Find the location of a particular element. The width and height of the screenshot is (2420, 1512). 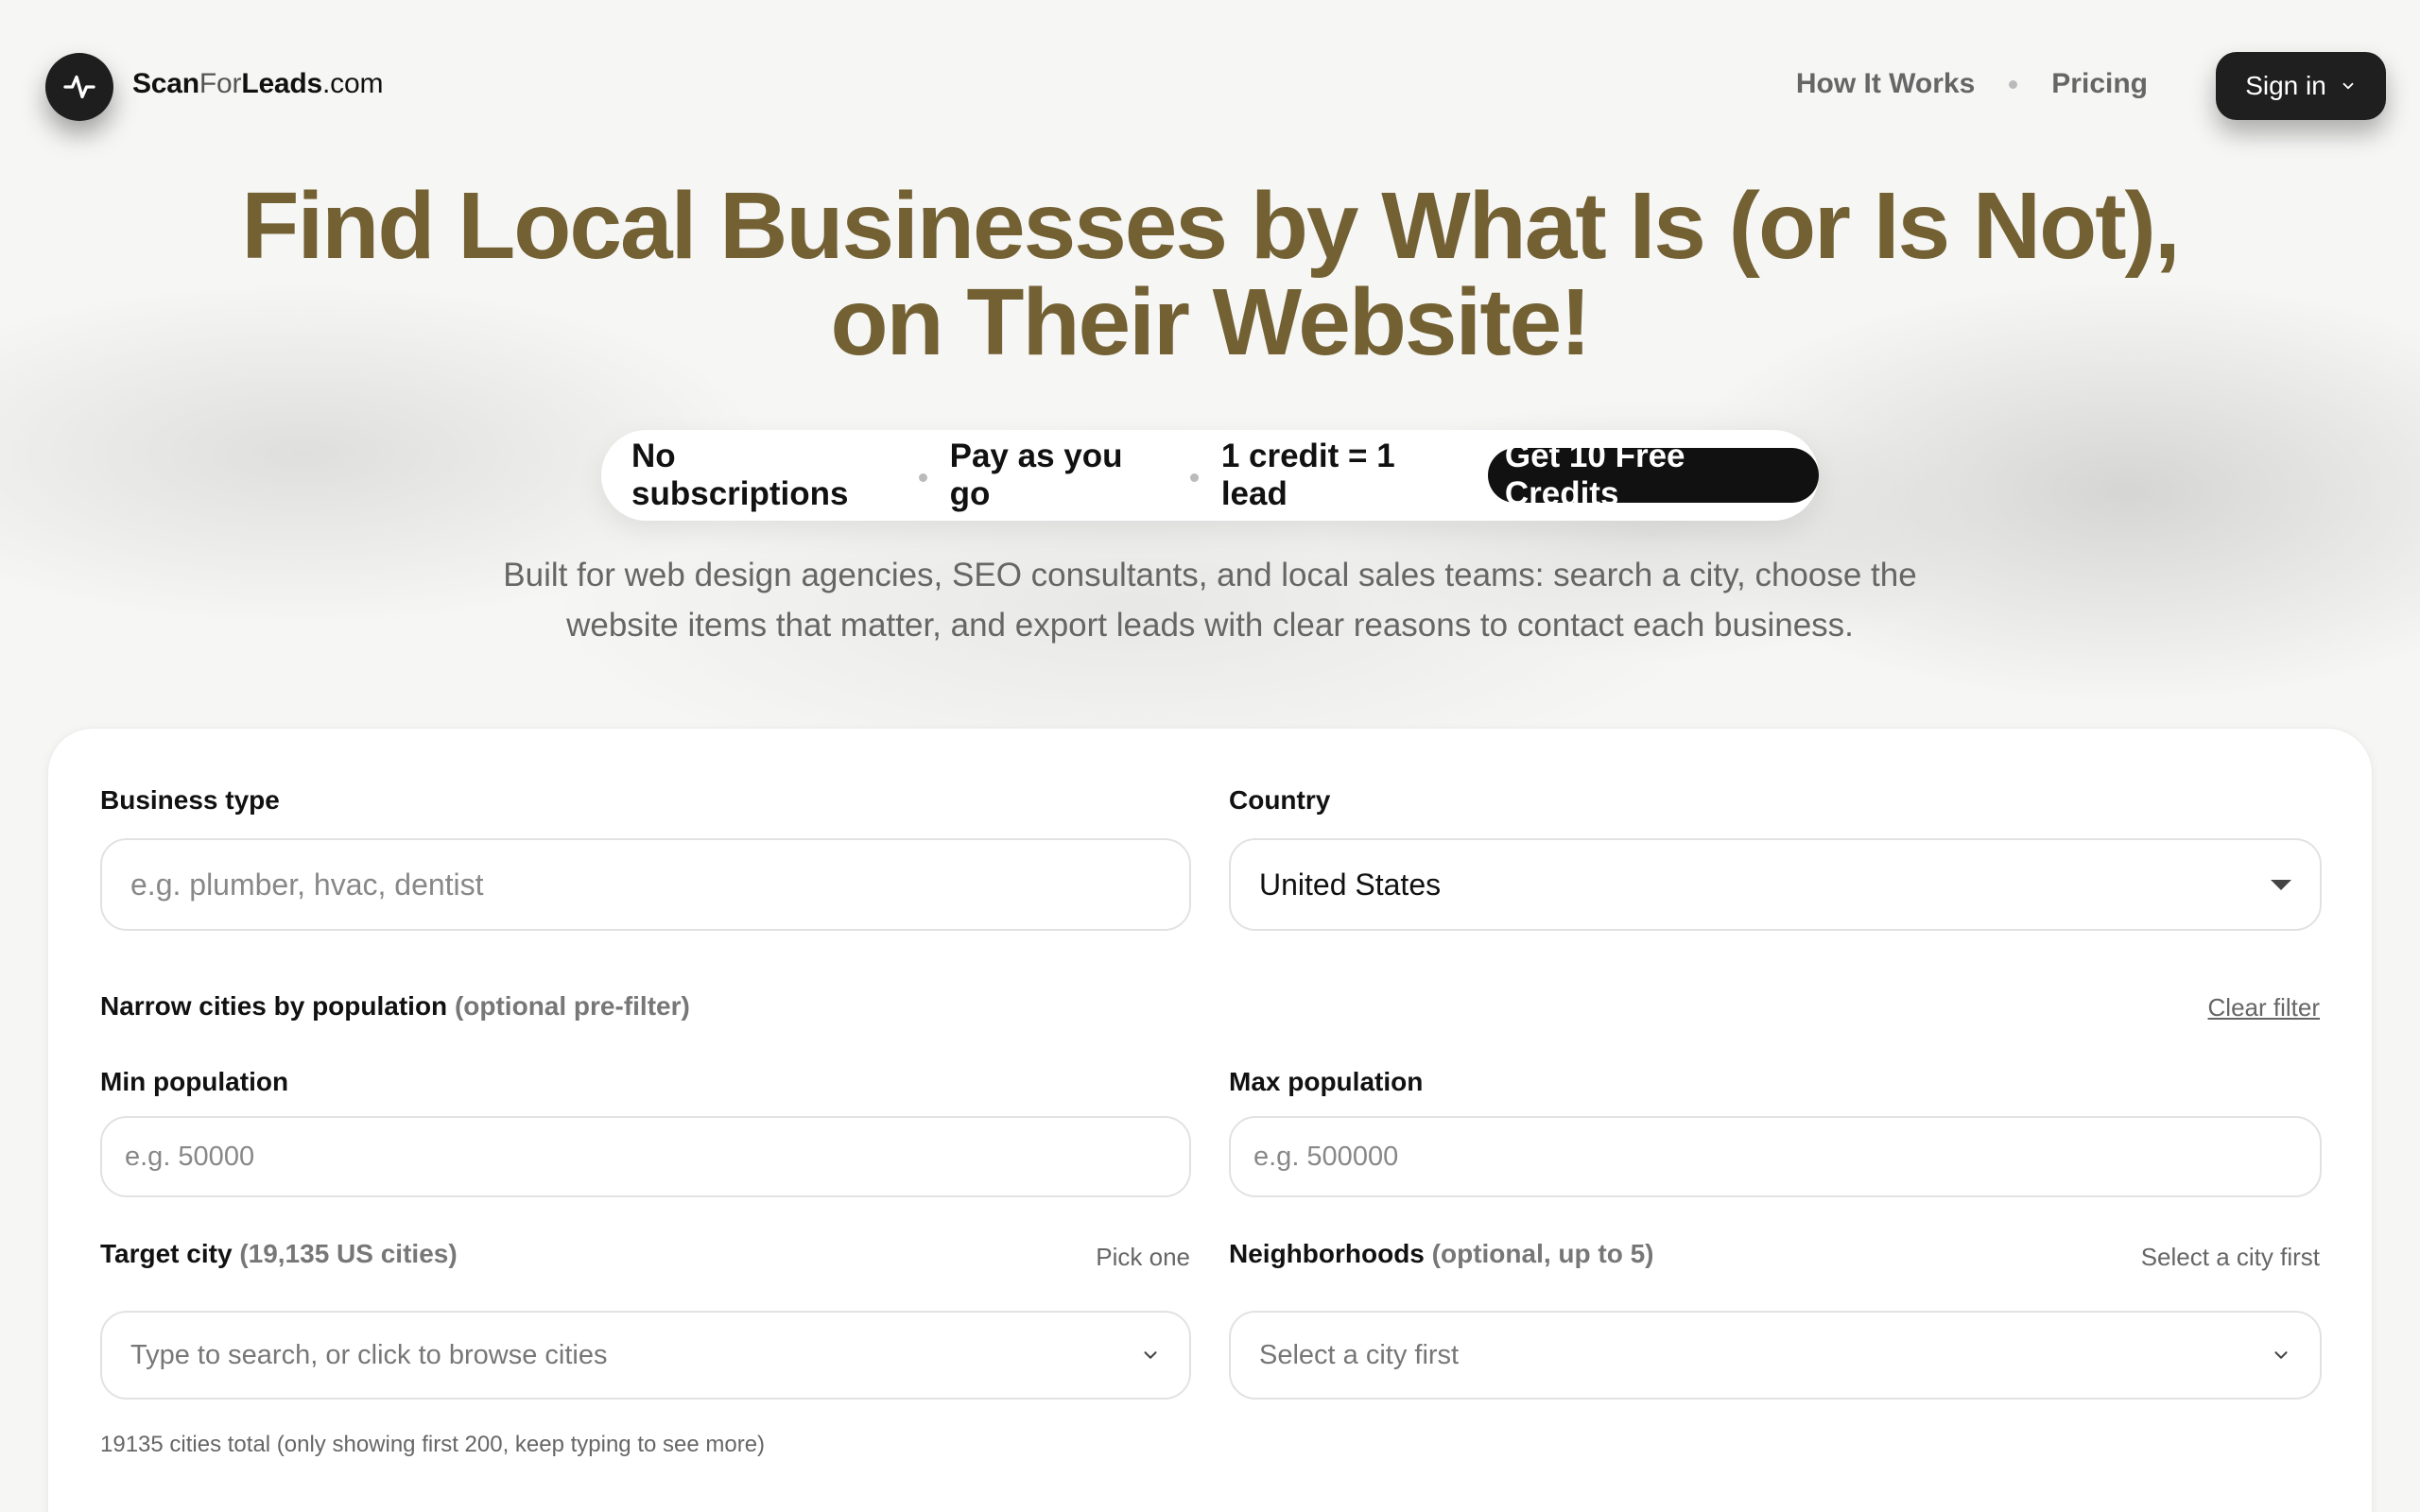

nav-separator-dot is located at coordinates (2014, 84).